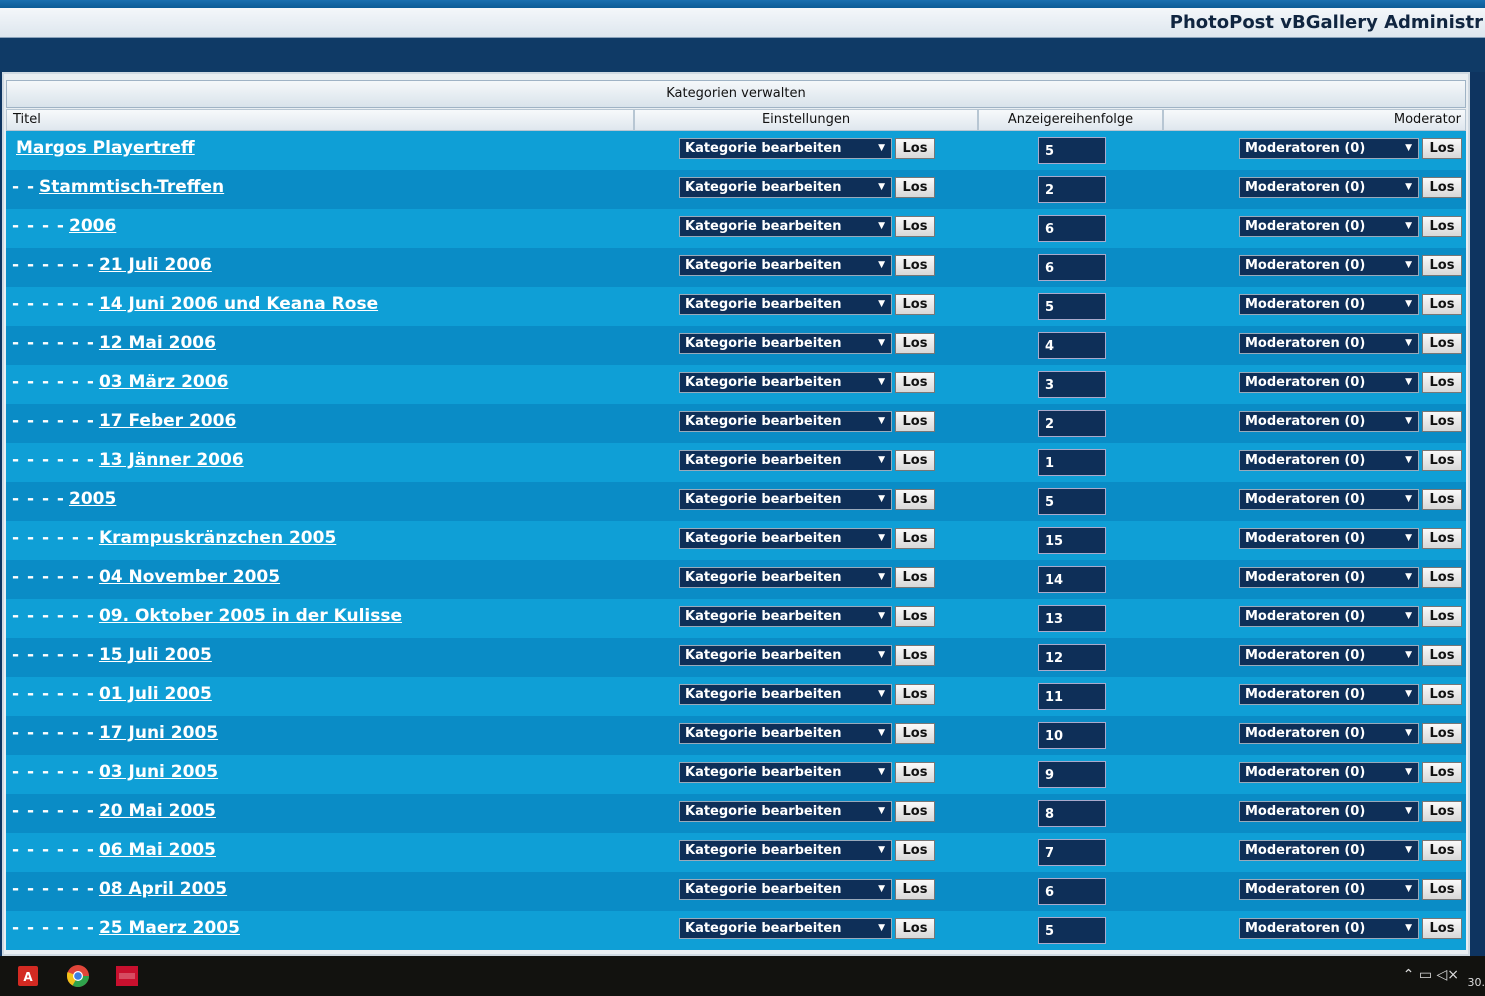  What do you see at coordinates (1072, 384) in the screenshot?
I see `display-order-input: 3` at bounding box center [1072, 384].